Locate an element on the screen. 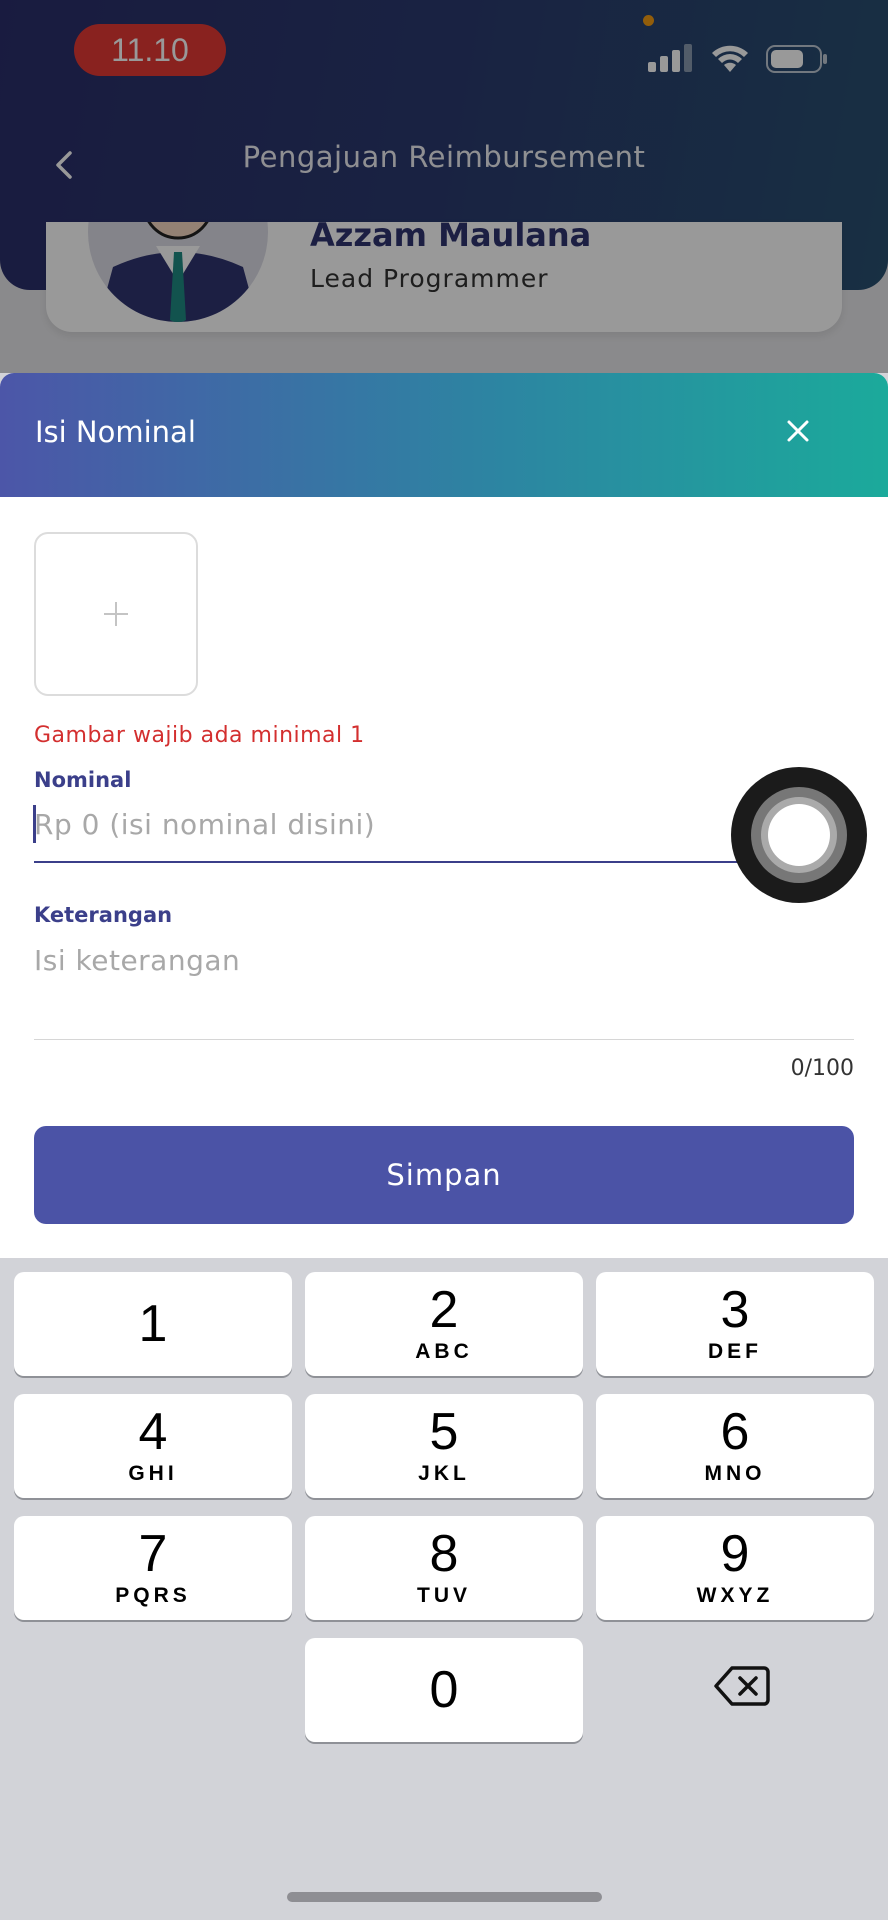  save-button: Simpan is located at coordinates (444, 1175).